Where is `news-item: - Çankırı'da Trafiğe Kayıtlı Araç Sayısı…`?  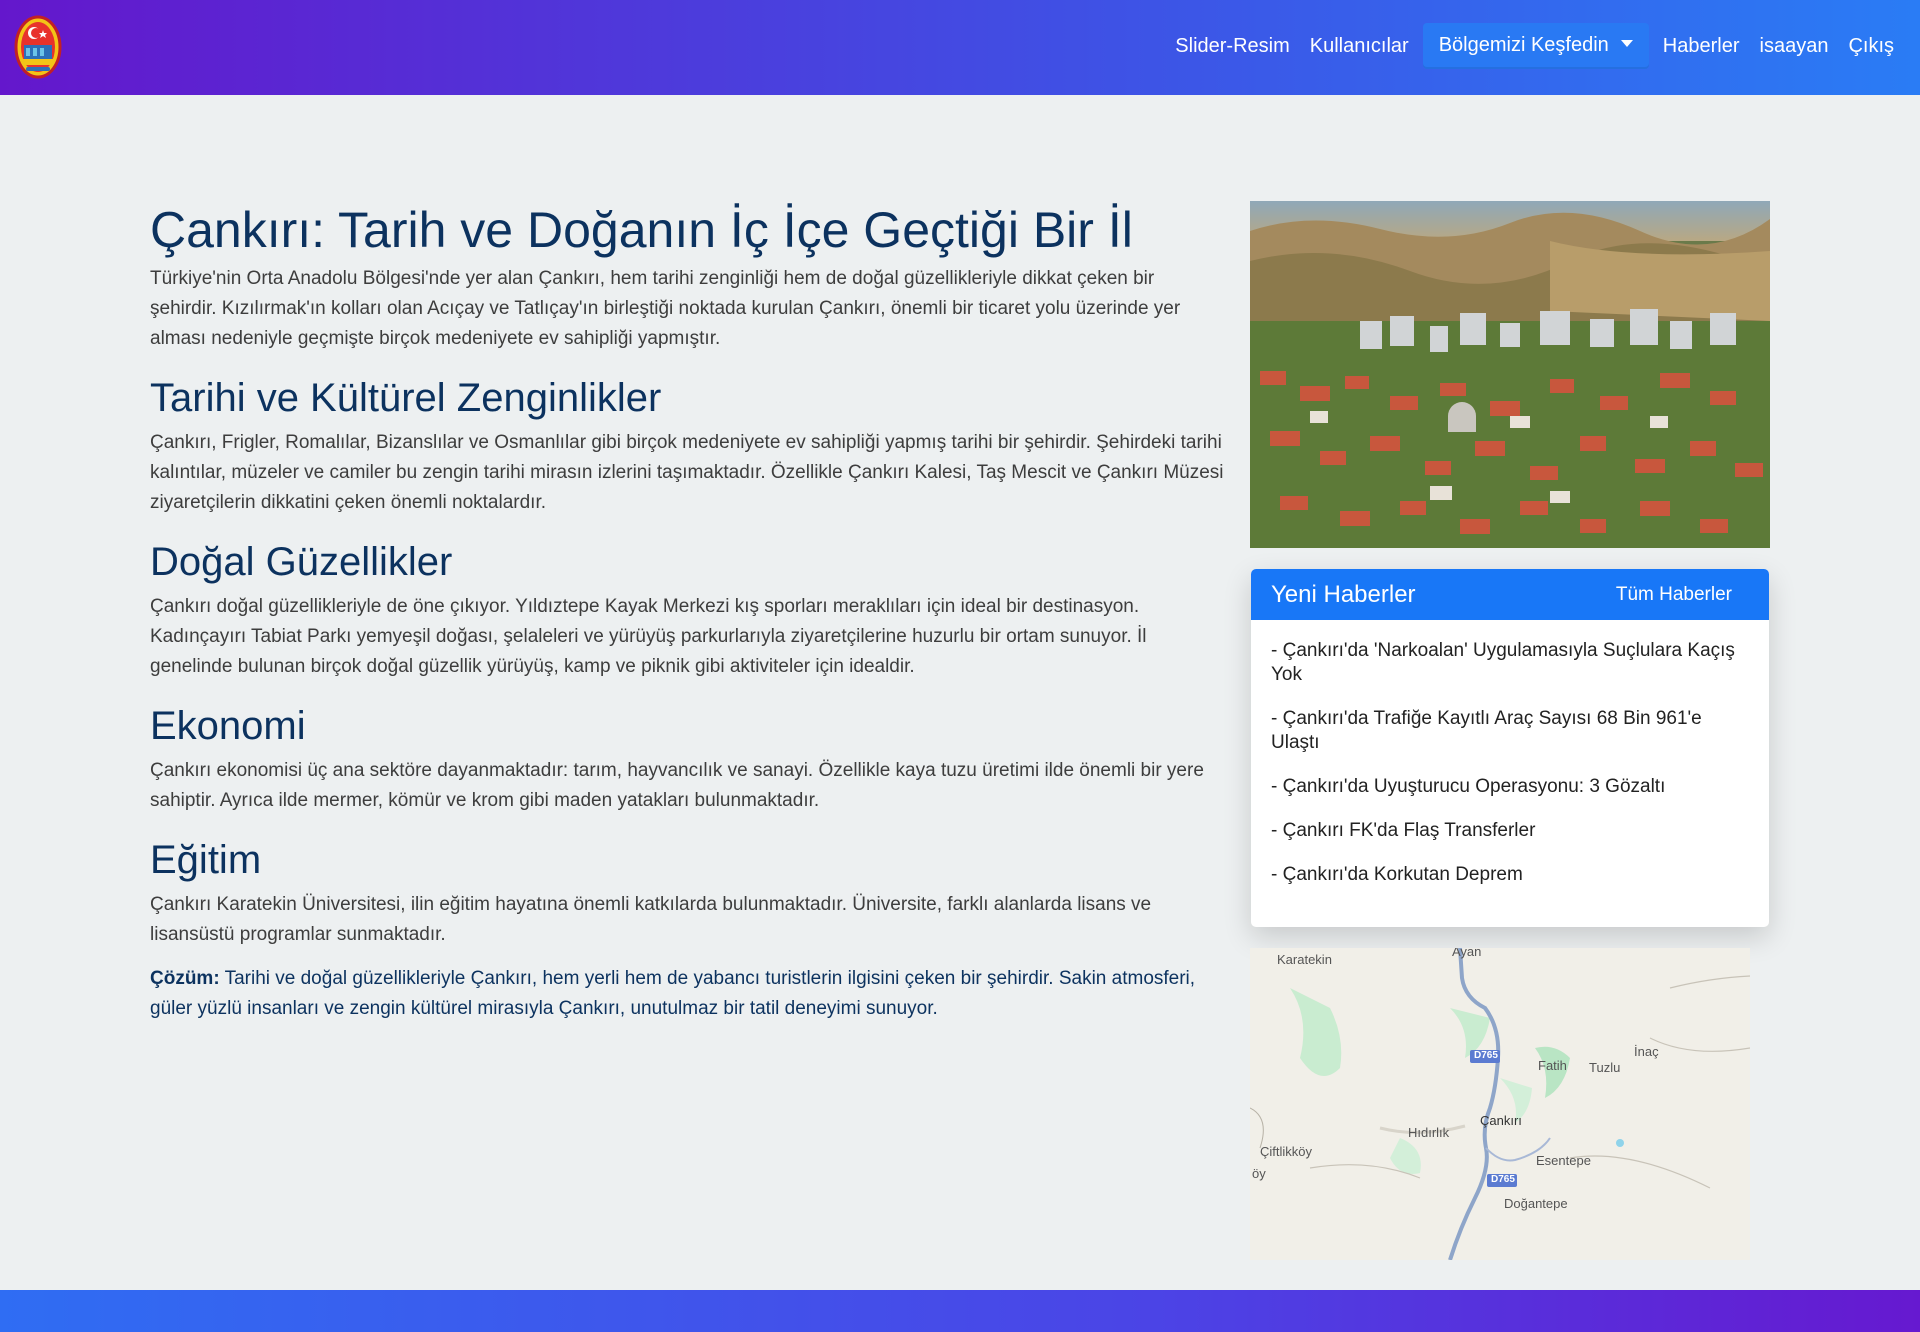
news-item: - Çankırı'da Trafiğe Kayıtlı Araç Sayısı… is located at coordinates (1510, 731).